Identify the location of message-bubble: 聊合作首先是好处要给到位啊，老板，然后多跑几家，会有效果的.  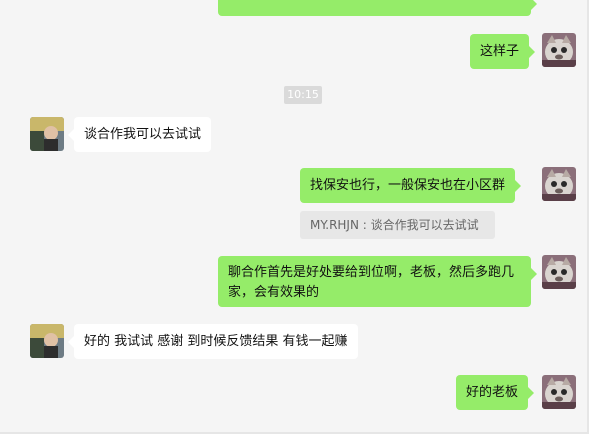
(377, 281).